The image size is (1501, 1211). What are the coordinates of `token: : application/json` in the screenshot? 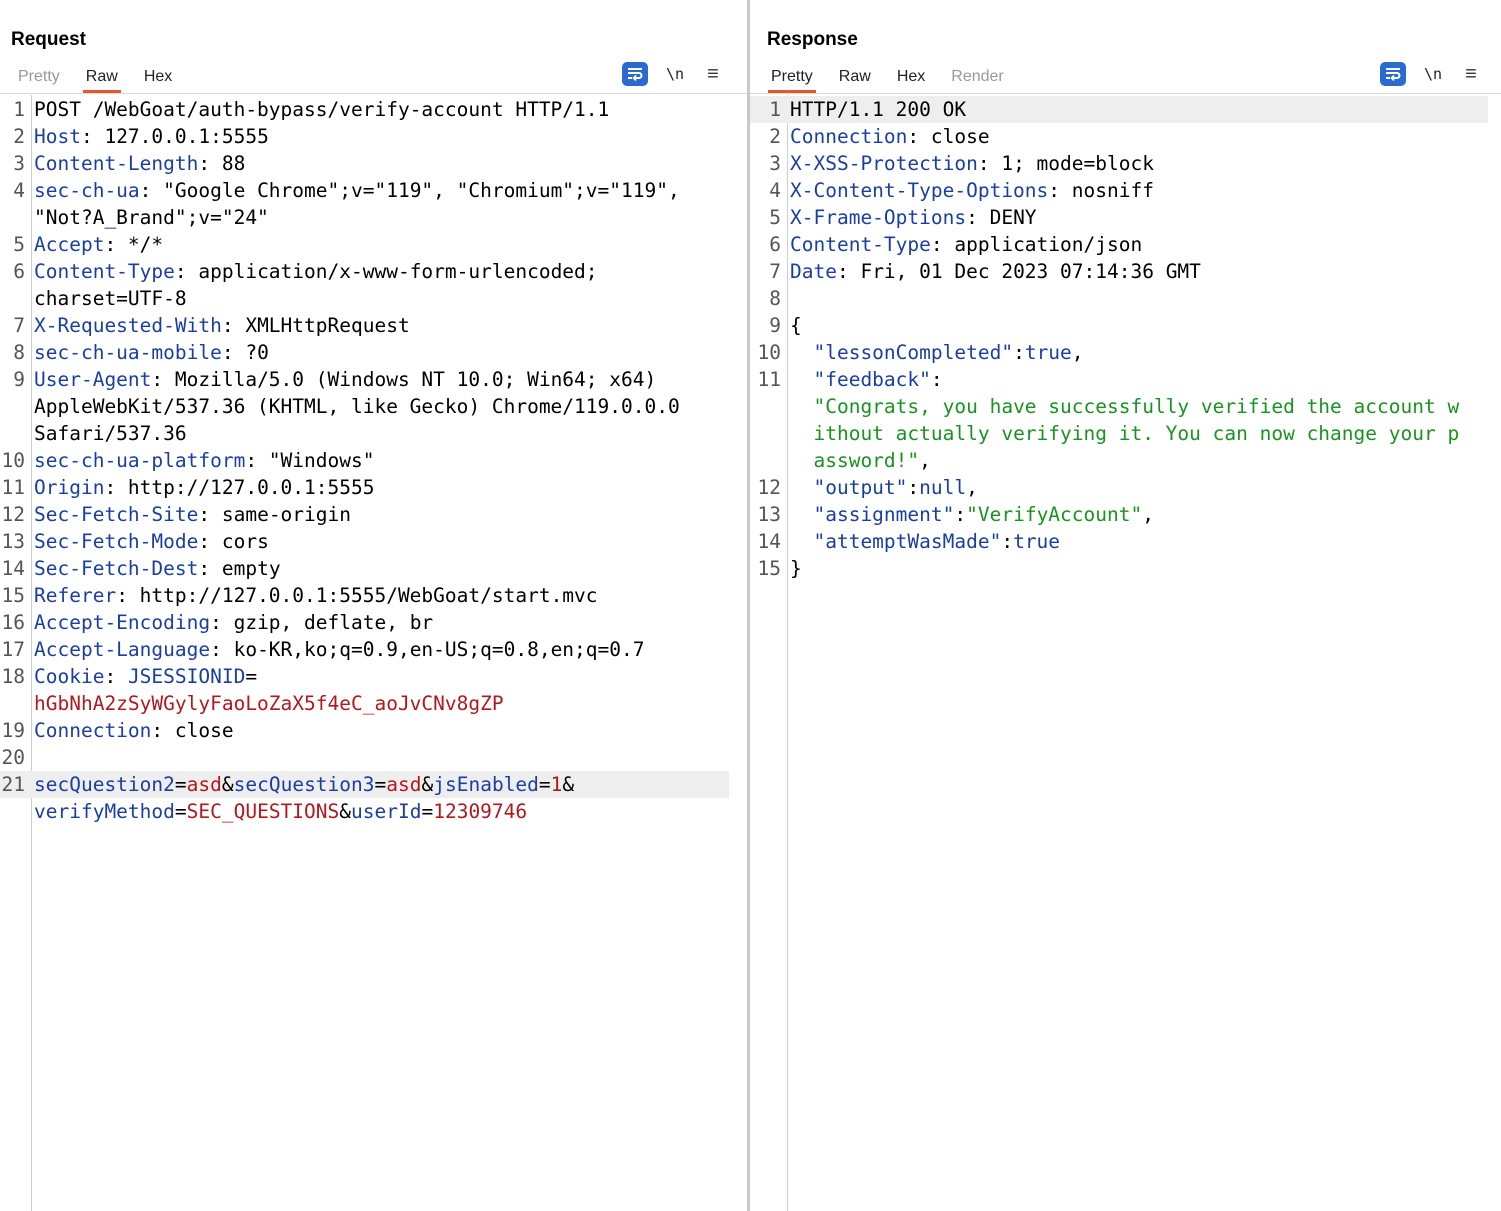 It's located at (1036, 244).